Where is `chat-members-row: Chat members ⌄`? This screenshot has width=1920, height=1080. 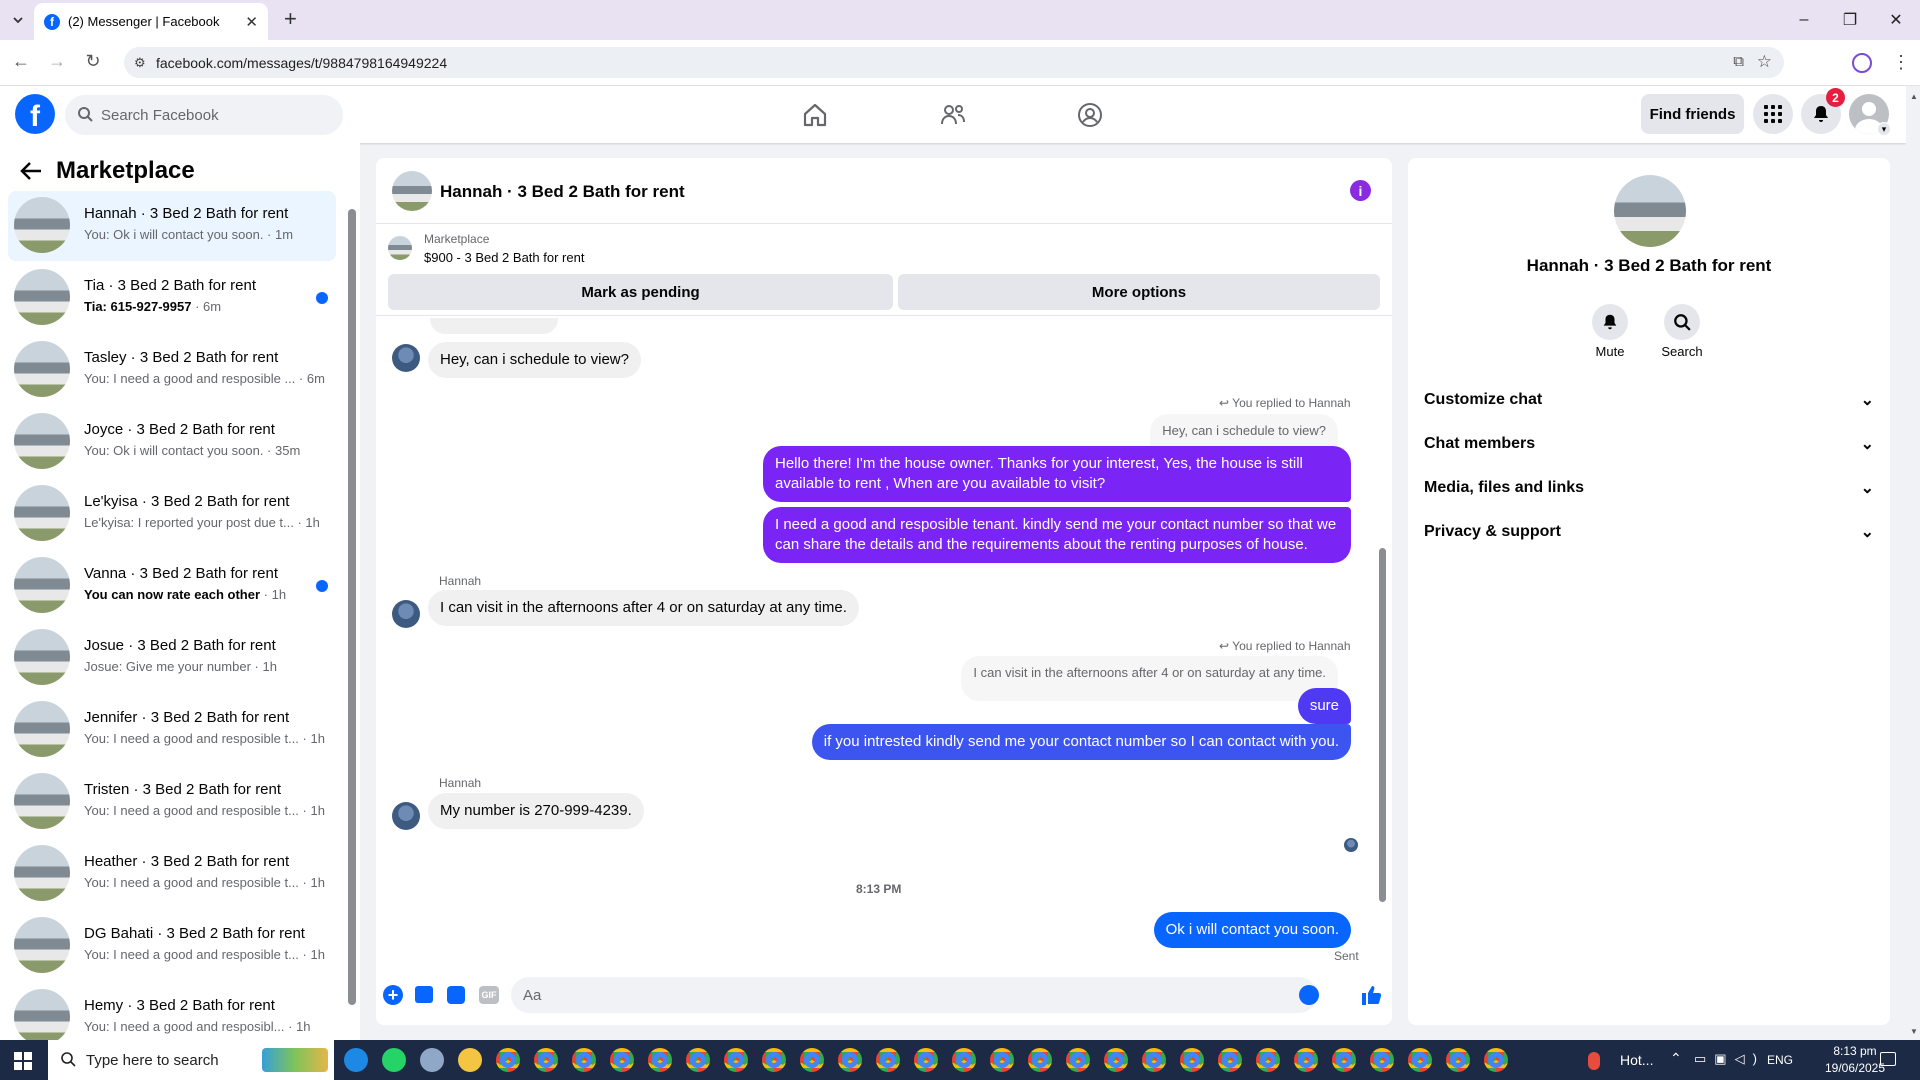 chat-members-row: Chat members ⌄ is located at coordinates (1649, 444).